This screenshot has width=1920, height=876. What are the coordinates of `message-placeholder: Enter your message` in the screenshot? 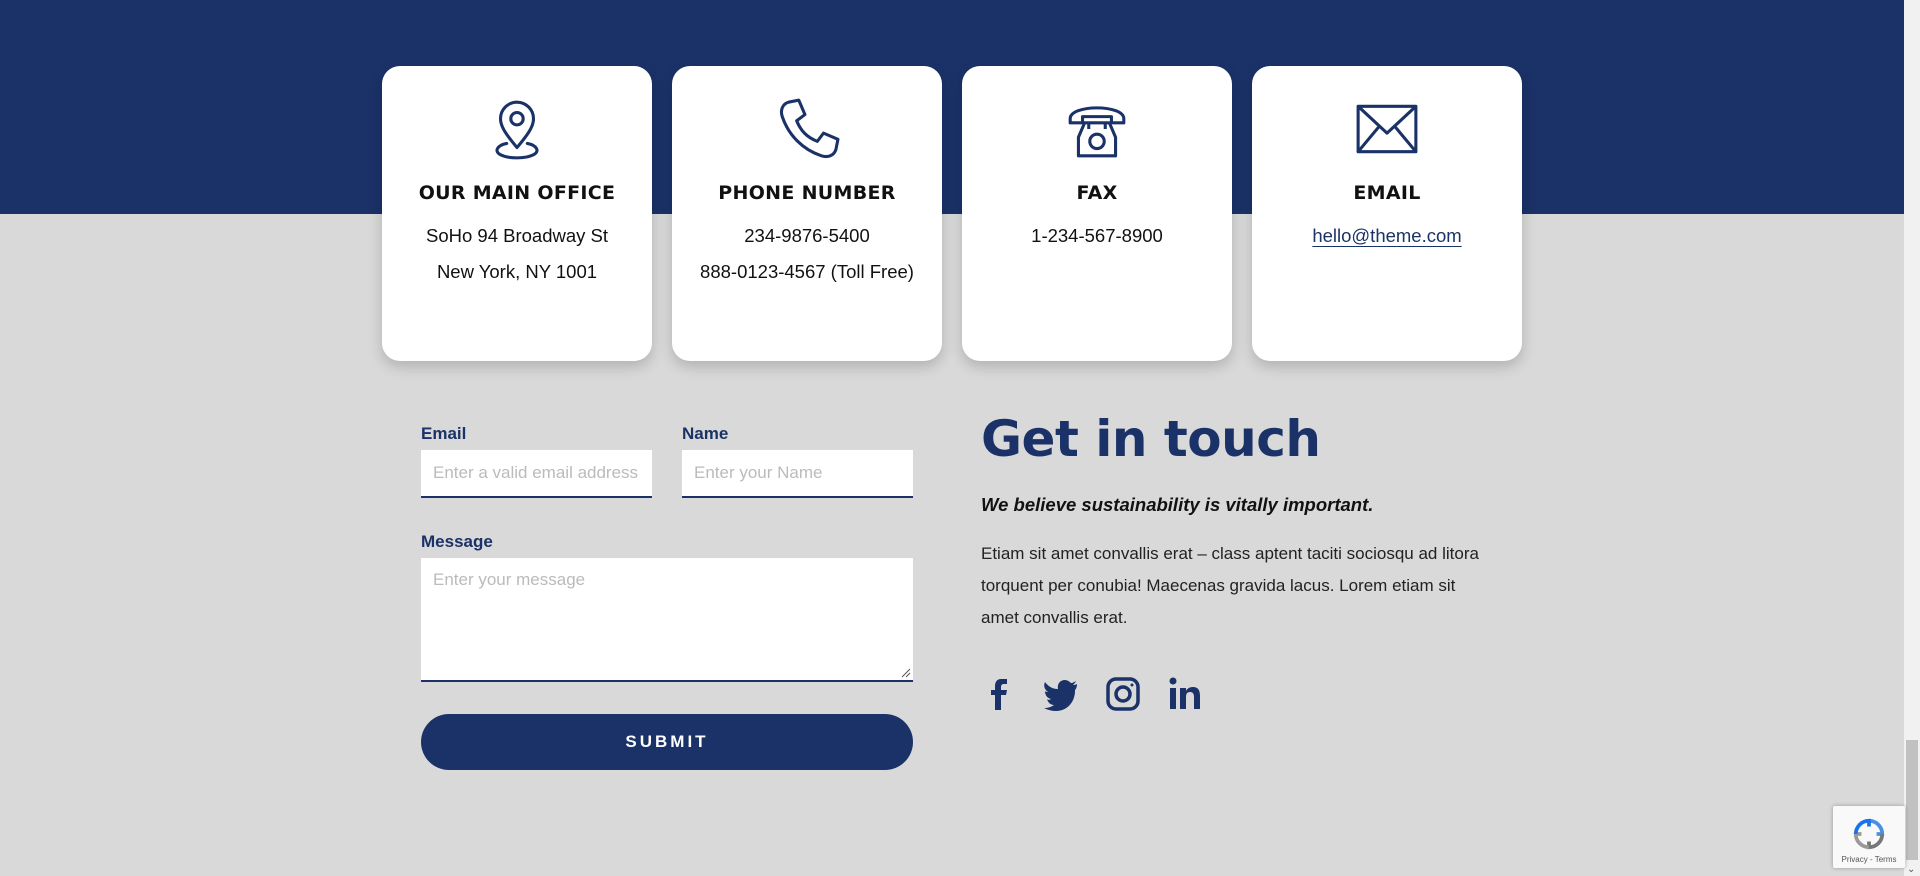 It's located at (509, 579).